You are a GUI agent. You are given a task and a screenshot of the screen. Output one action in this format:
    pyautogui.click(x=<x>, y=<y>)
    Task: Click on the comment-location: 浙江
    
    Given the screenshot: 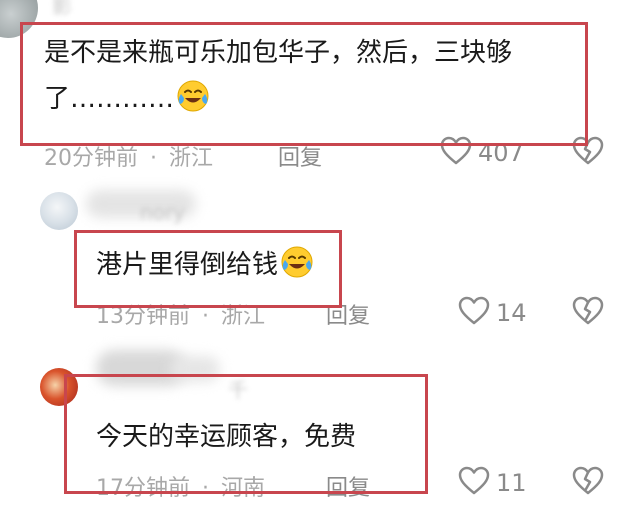 What is the action you would take?
    pyautogui.click(x=191, y=158)
    